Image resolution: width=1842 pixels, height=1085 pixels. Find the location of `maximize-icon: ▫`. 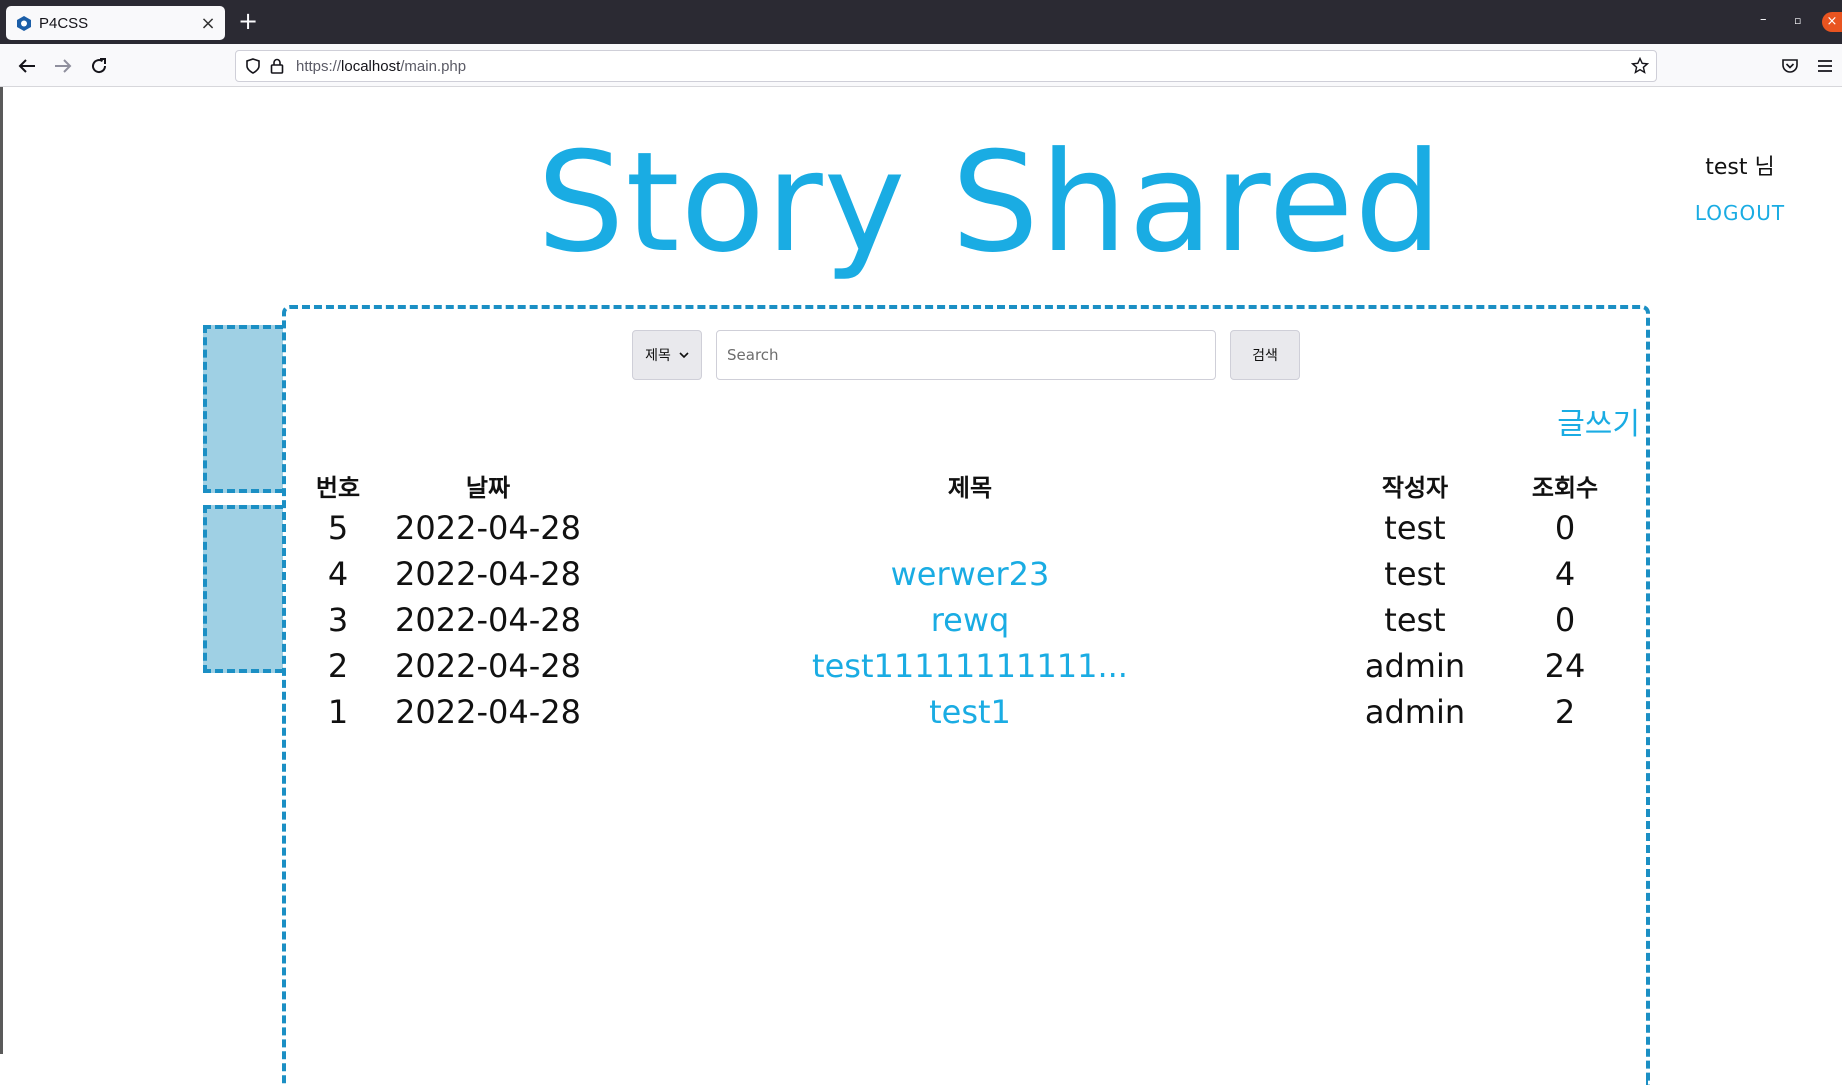

maximize-icon: ▫ is located at coordinates (1797, 20).